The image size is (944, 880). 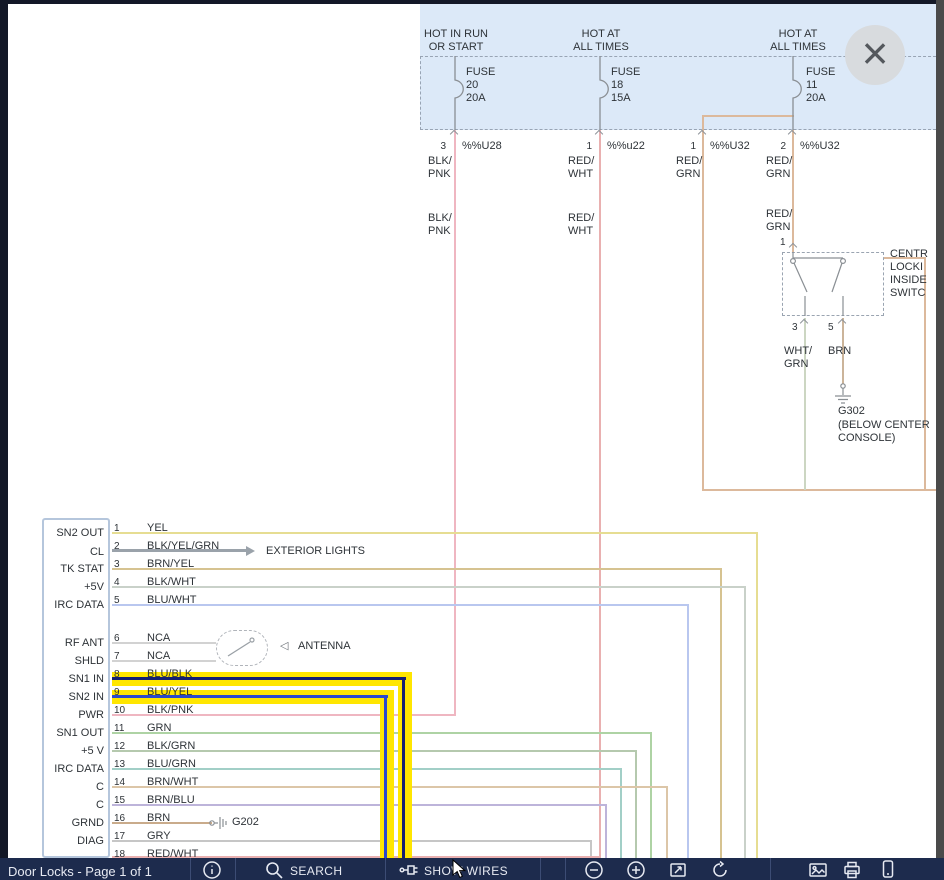 What do you see at coordinates (400, 605) in the screenshot?
I see `wire-blu-wht` at bounding box center [400, 605].